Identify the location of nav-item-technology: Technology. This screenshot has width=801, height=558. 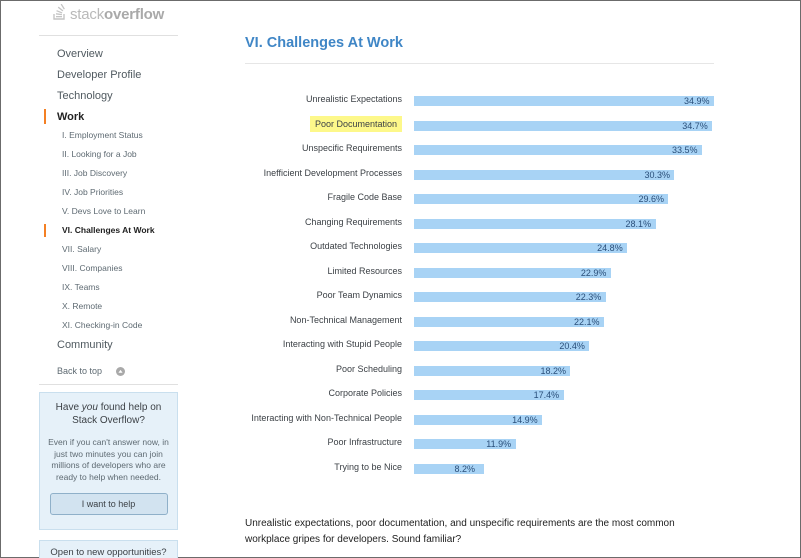
(108, 96).